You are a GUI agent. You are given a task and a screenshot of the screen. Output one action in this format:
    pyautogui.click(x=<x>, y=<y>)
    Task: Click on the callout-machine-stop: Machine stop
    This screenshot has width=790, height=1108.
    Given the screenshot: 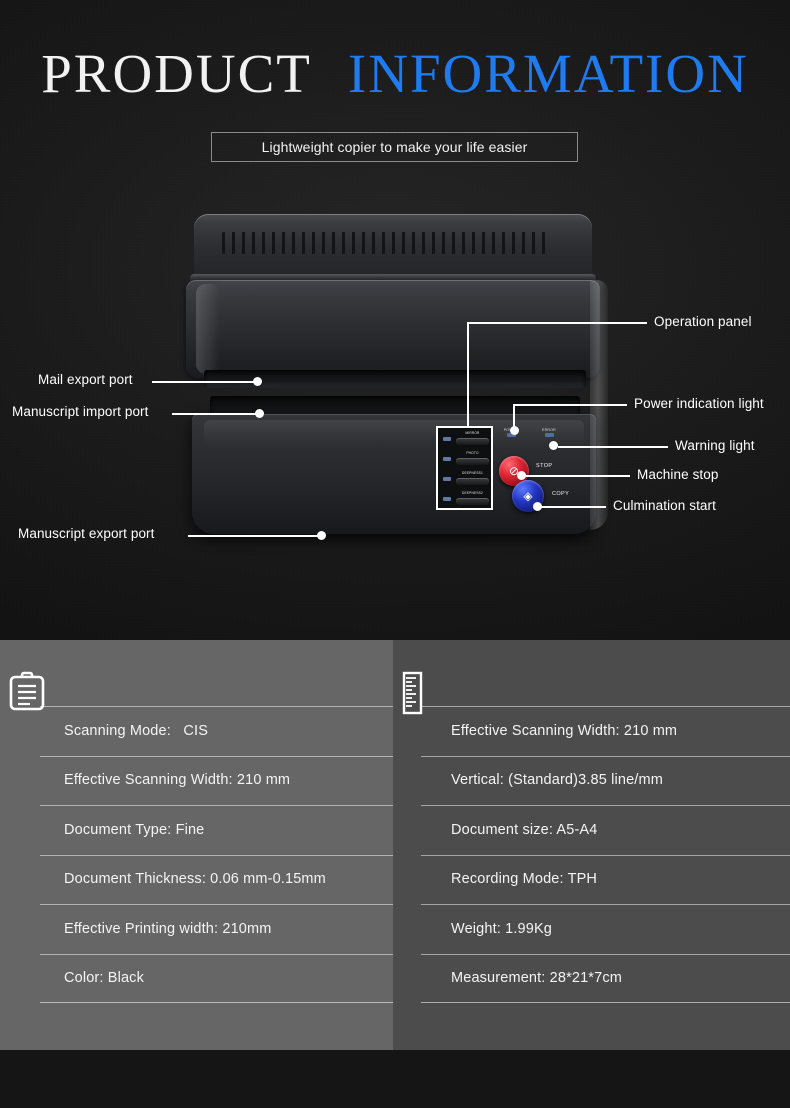 What is the action you would take?
    pyautogui.click(x=678, y=474)
    